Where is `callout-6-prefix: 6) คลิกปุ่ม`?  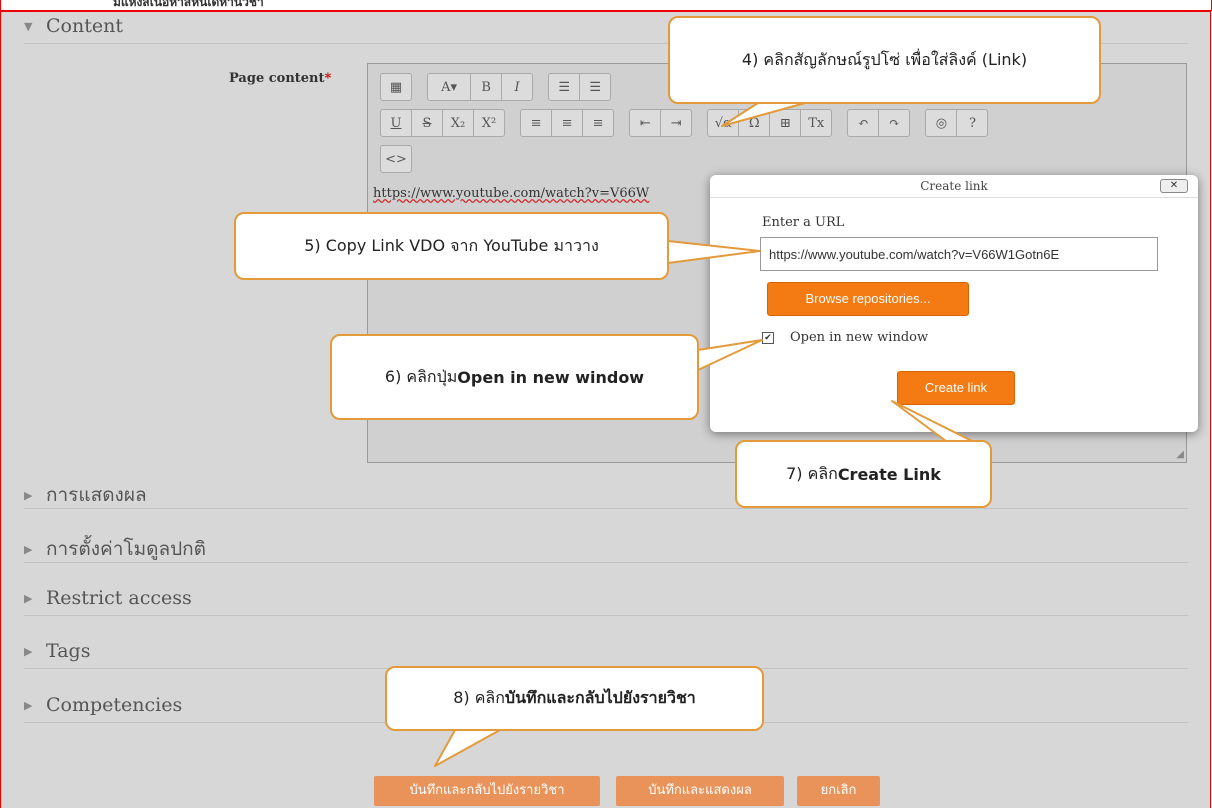
callout-6-prefix: 6) คลิกปุ่ม is located at coordinates (421, 376).